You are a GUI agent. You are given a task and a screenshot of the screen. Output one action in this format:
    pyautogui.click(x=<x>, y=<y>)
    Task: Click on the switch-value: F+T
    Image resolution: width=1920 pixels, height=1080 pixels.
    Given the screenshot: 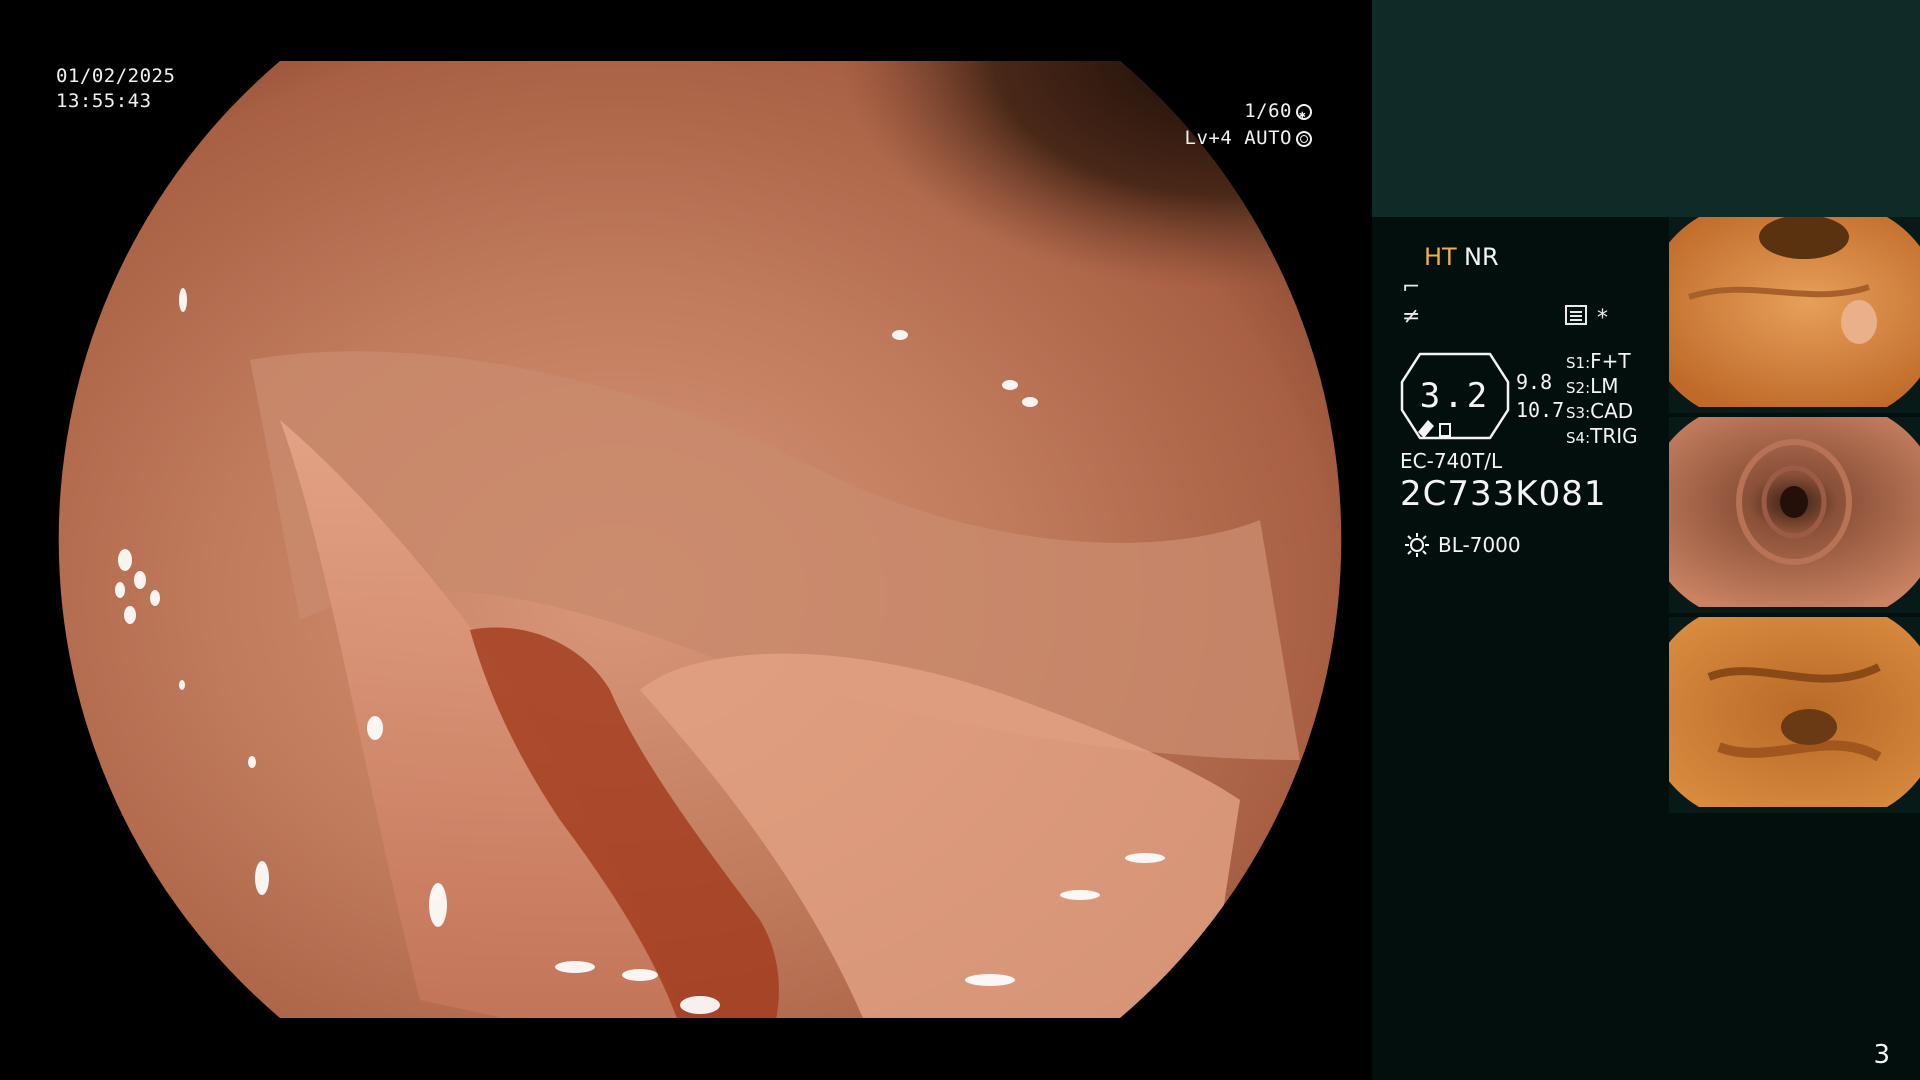 What is the action you would take?
    pyautogui.click(x=1610, y=361)
    